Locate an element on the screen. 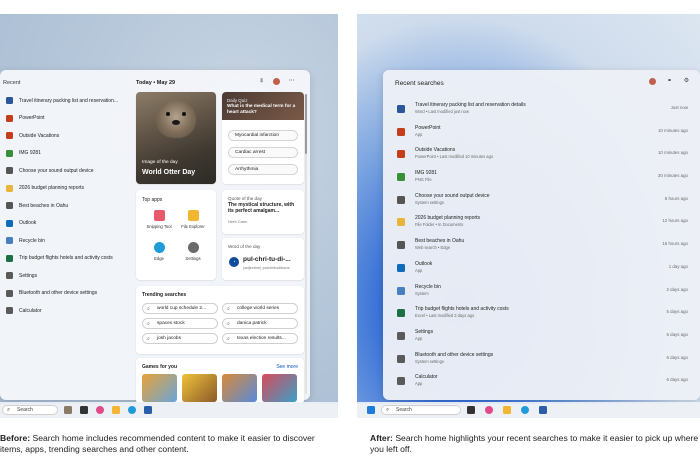  recent-item: Bluetooth and other device settings is located at coordinates (64, 294).